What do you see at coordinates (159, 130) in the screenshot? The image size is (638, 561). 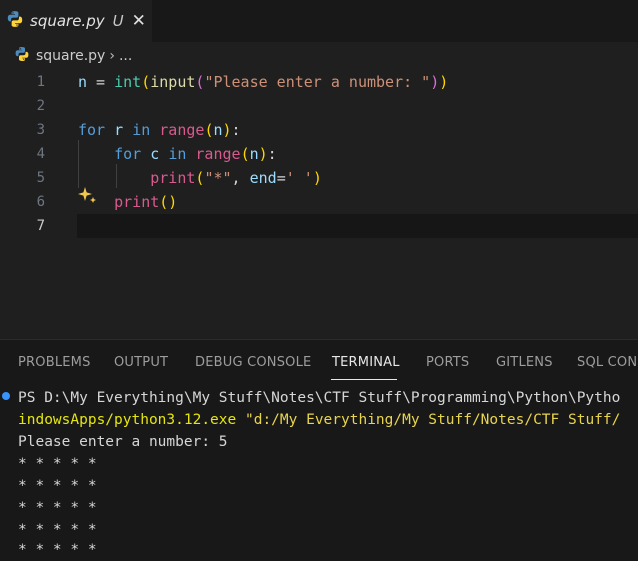 I see `code-text: for r in range(n):` at bounding box center [159, 130].